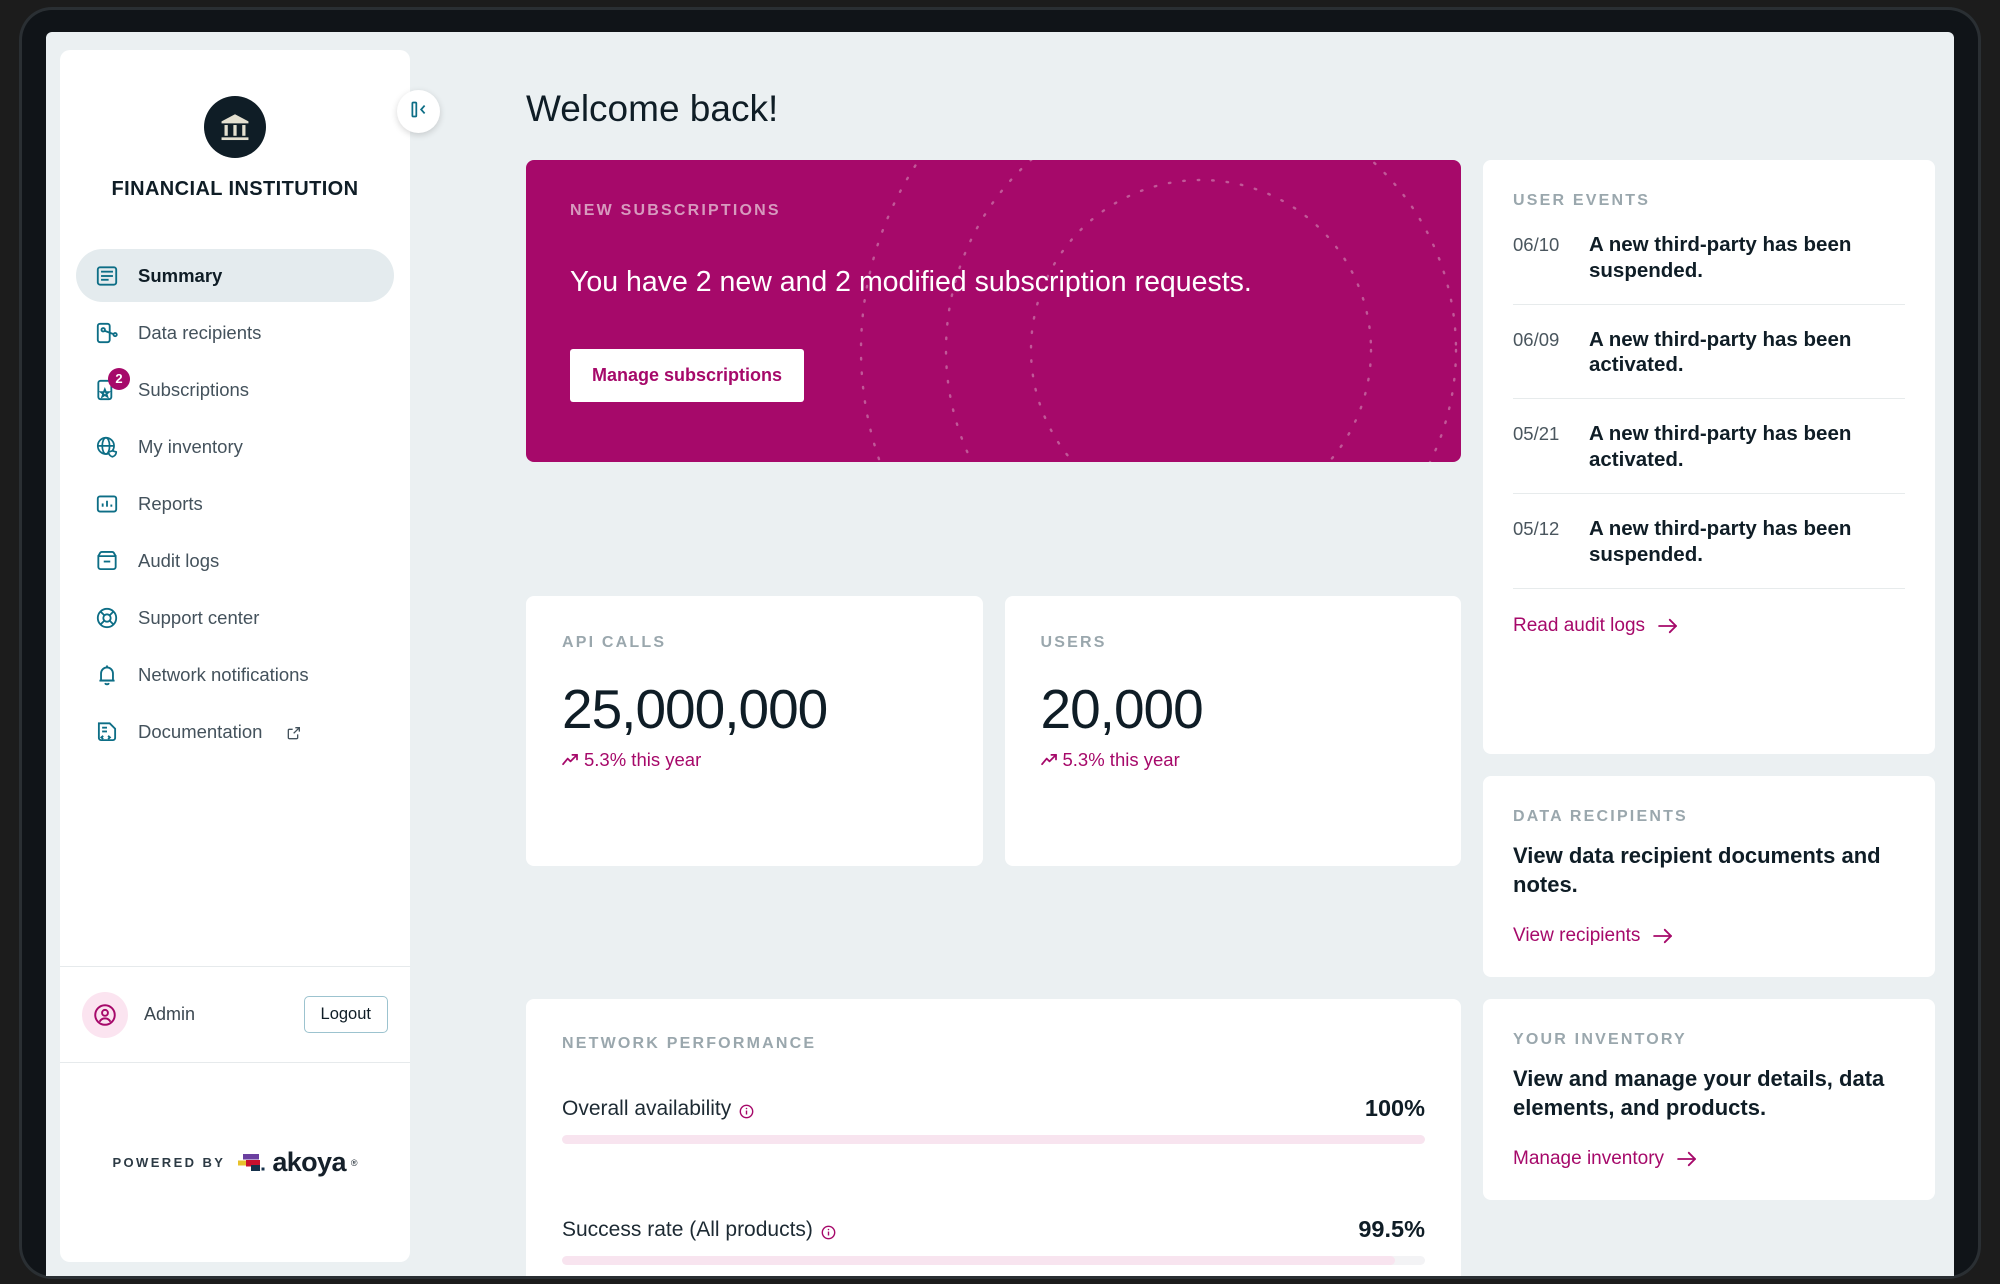 The height and width of the screenshot is (1284, 2000). I want to click on collapse-panel-icon, so click(418, 112).